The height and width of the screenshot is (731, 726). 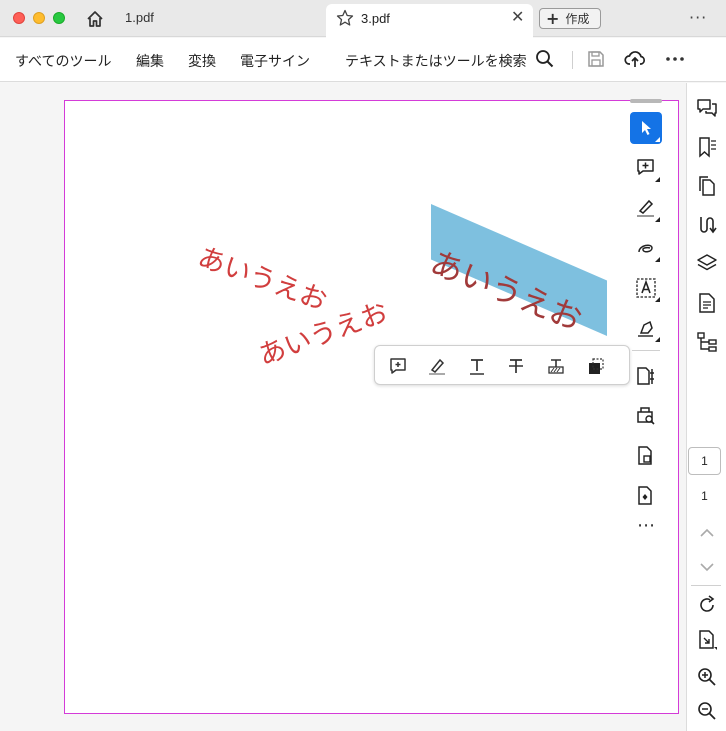 I want to click on zoom-out-icon, so click(x=707, y=711).